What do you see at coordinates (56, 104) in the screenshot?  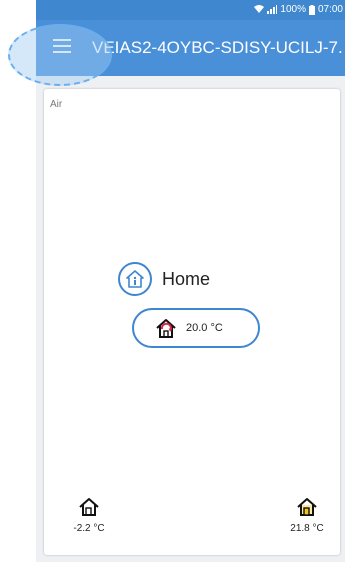 I see `card-label: Air` at bounding box center [56, 104].